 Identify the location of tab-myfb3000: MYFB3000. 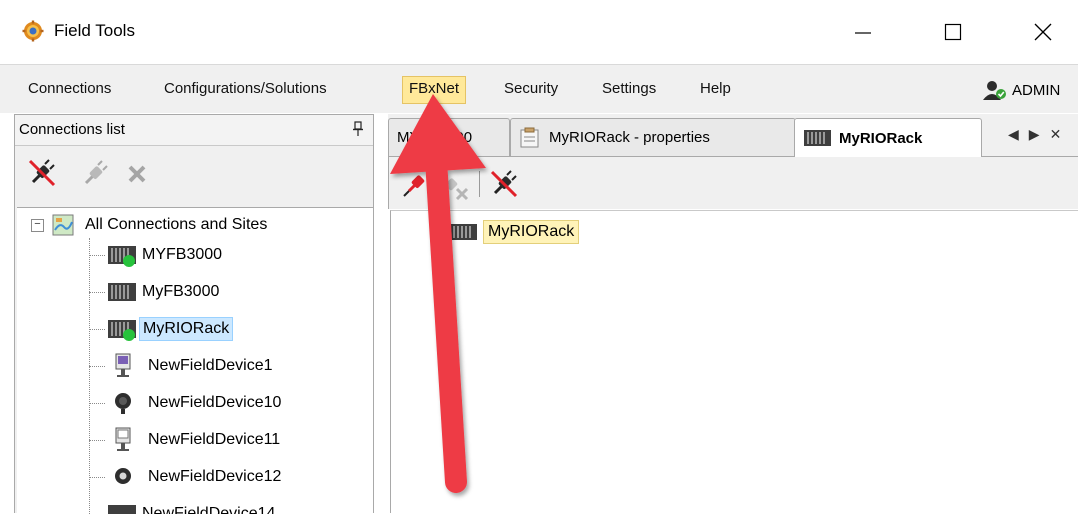
(449, 137).